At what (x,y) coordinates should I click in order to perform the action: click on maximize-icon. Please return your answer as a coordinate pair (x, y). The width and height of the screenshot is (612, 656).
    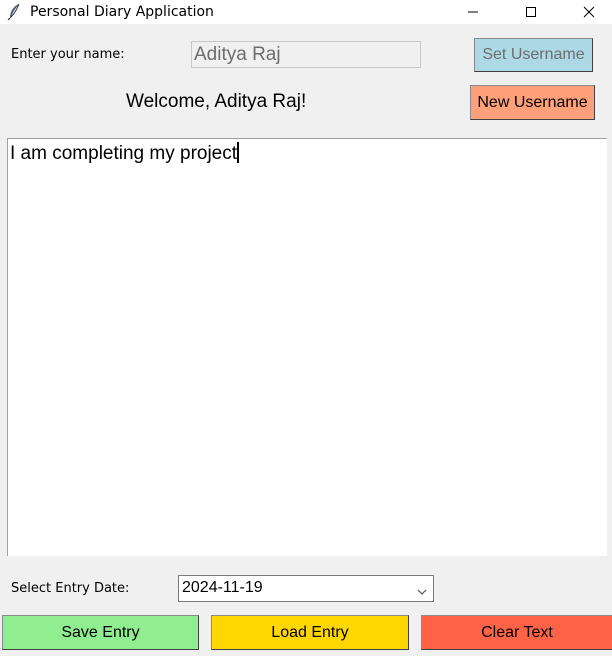
    Looking at the image, I should click on (531, 12).